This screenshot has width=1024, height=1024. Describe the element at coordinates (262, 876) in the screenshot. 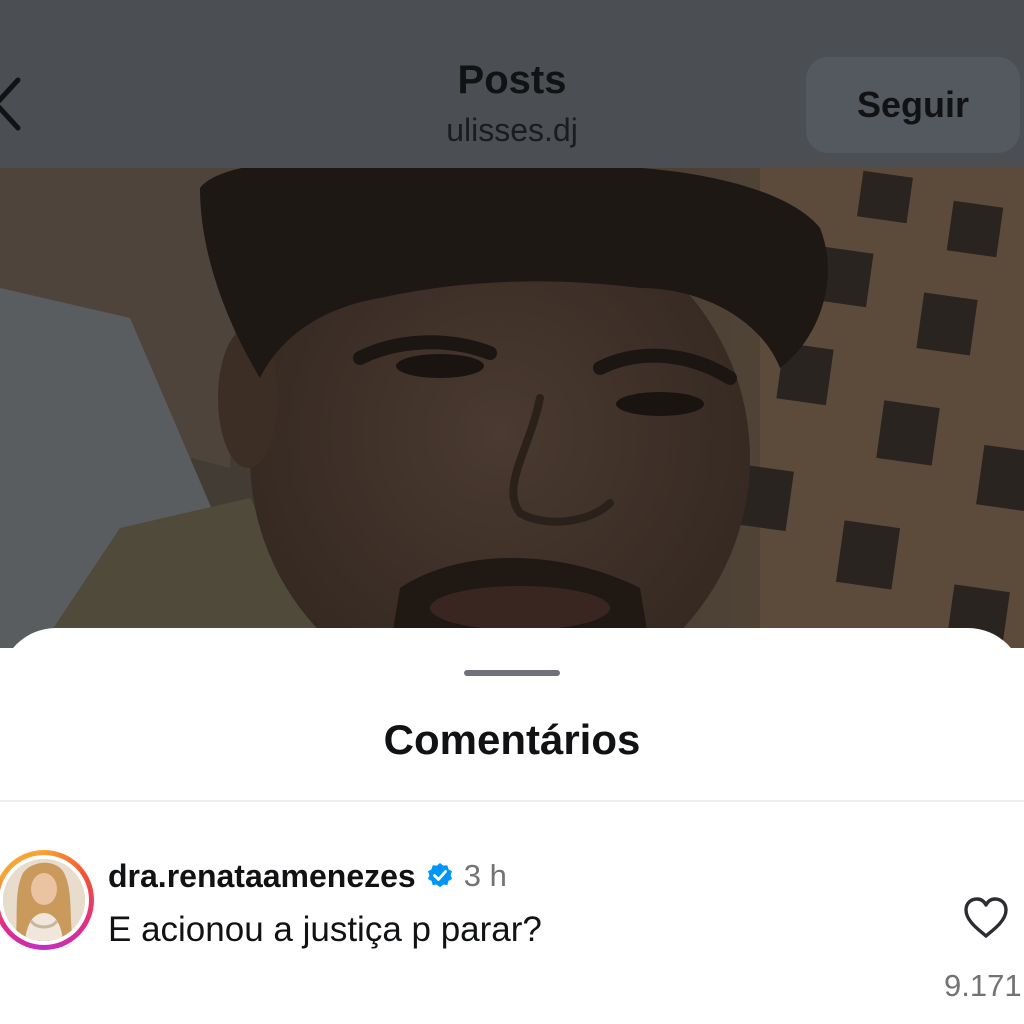

I see `comment-username: dra.renataamenezes` at that location.